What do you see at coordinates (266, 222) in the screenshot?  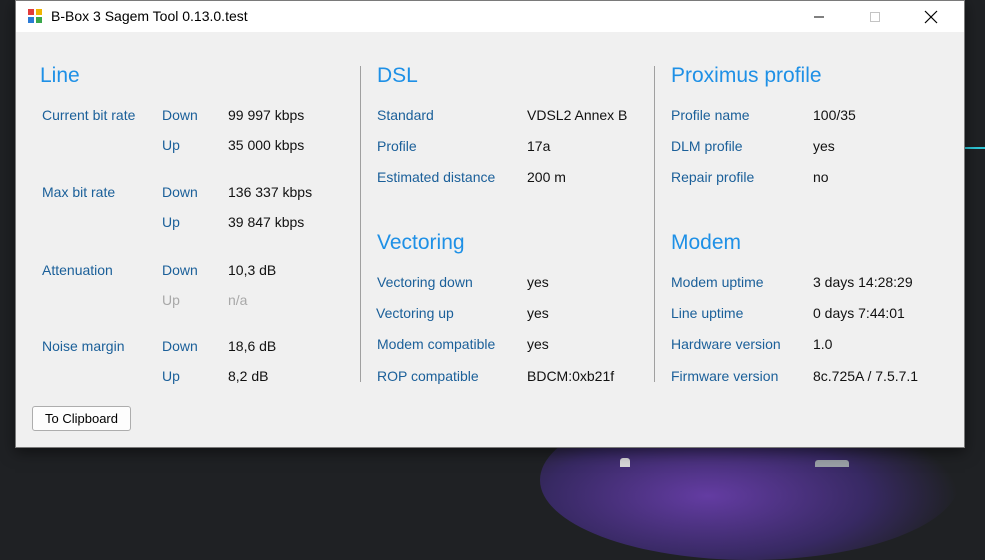 I see `max-bit-rate-up-value: 39 847 kbps` at bounding box center [266, 222].